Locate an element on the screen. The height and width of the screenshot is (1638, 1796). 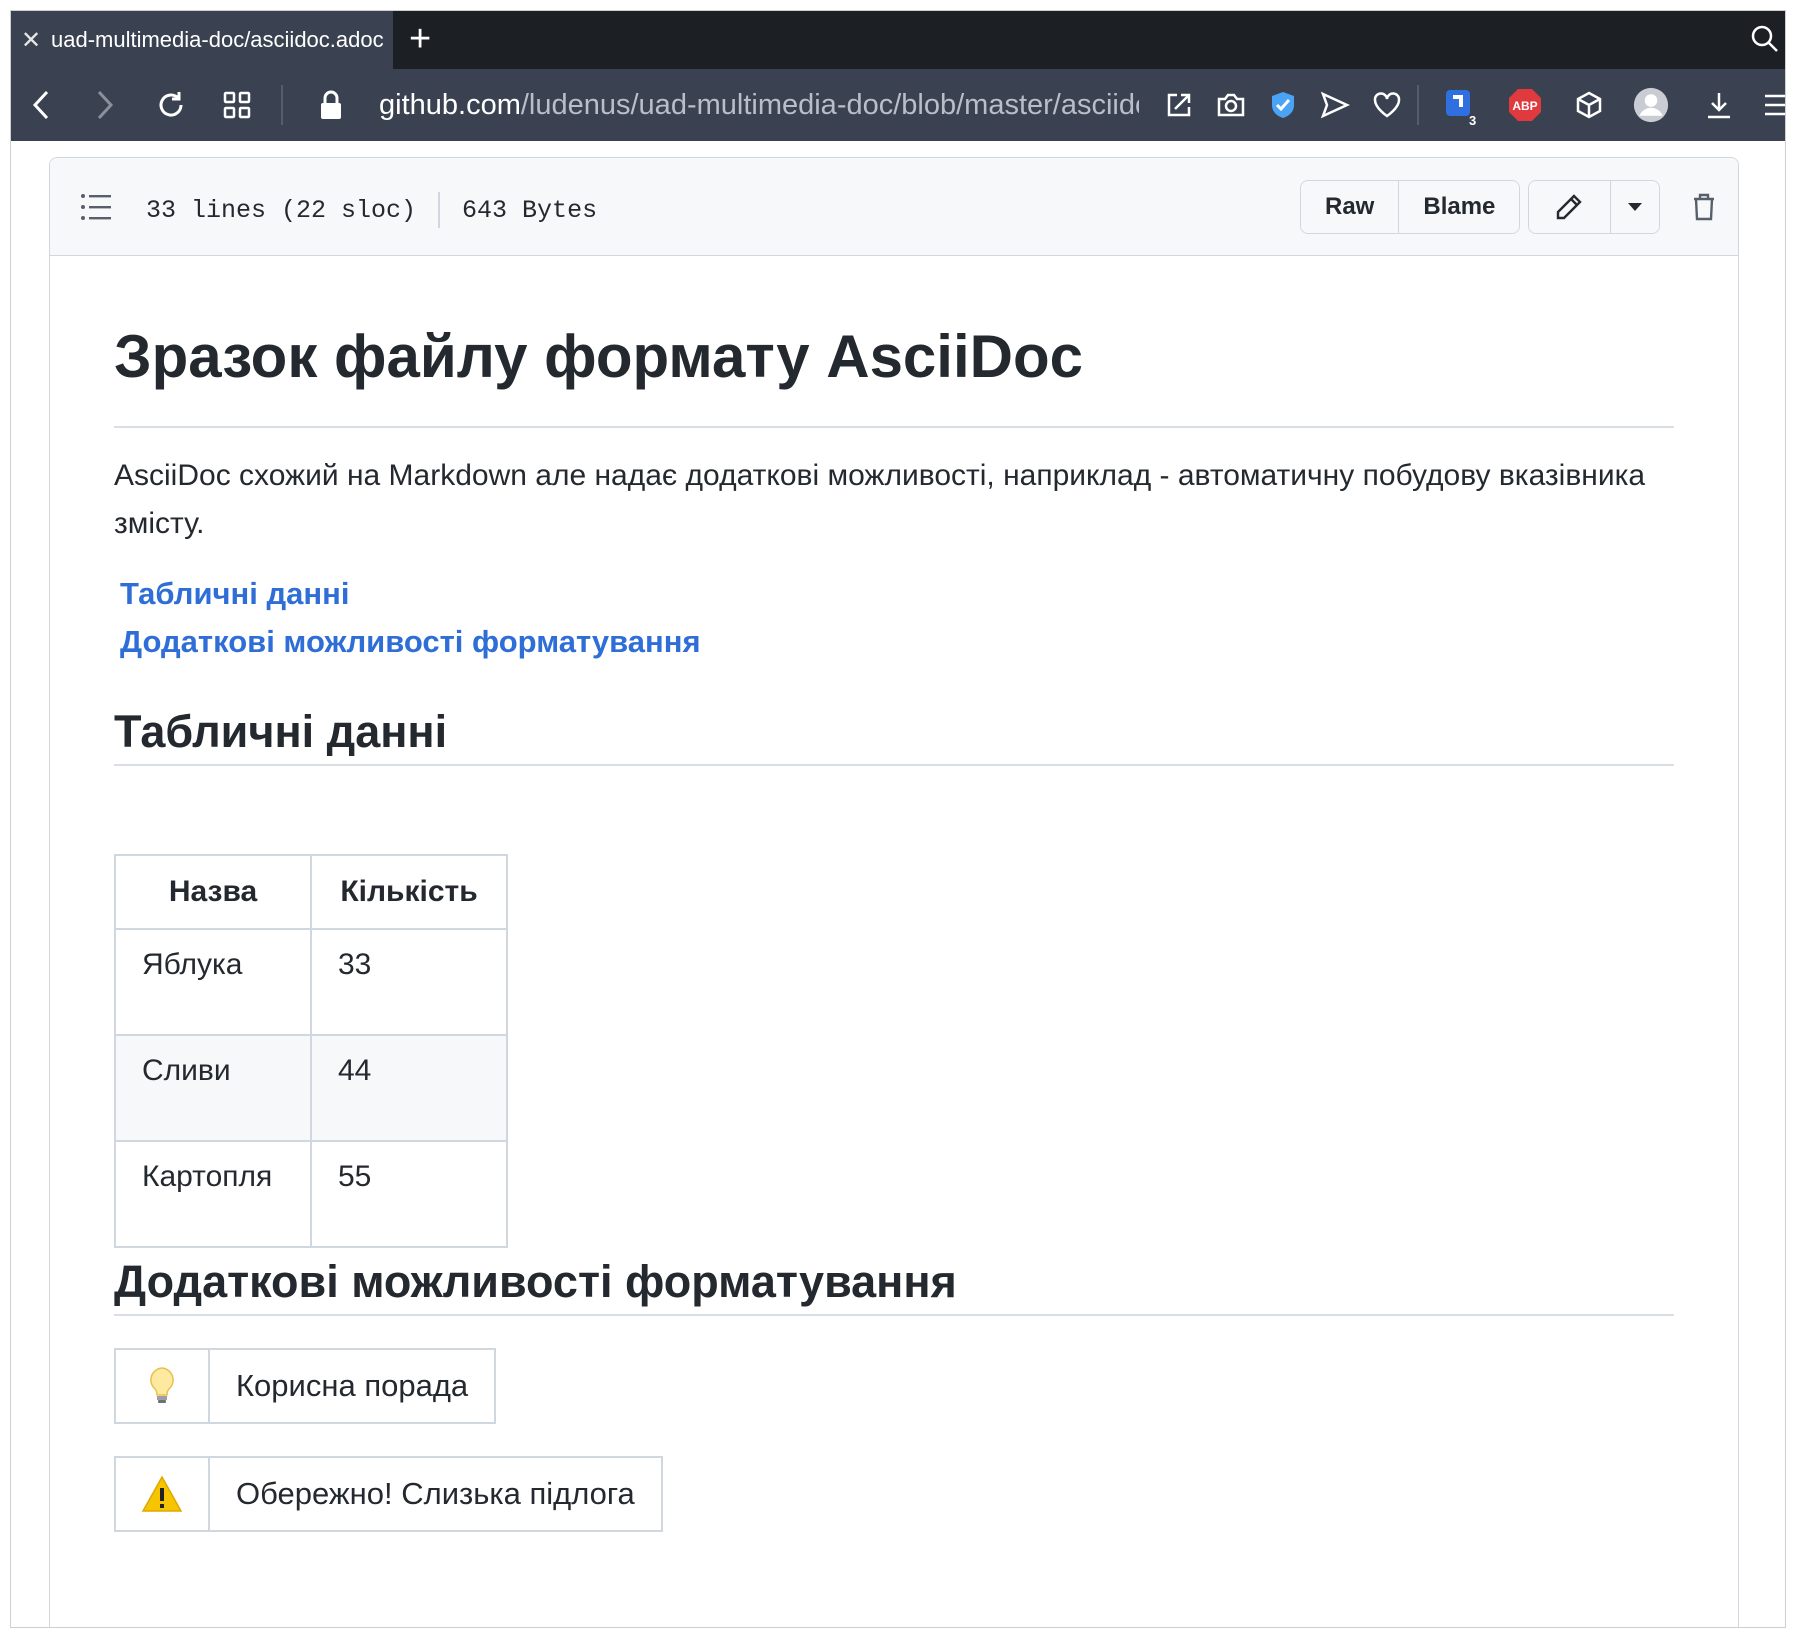
share-icon is located at coordinates (1179, 105).